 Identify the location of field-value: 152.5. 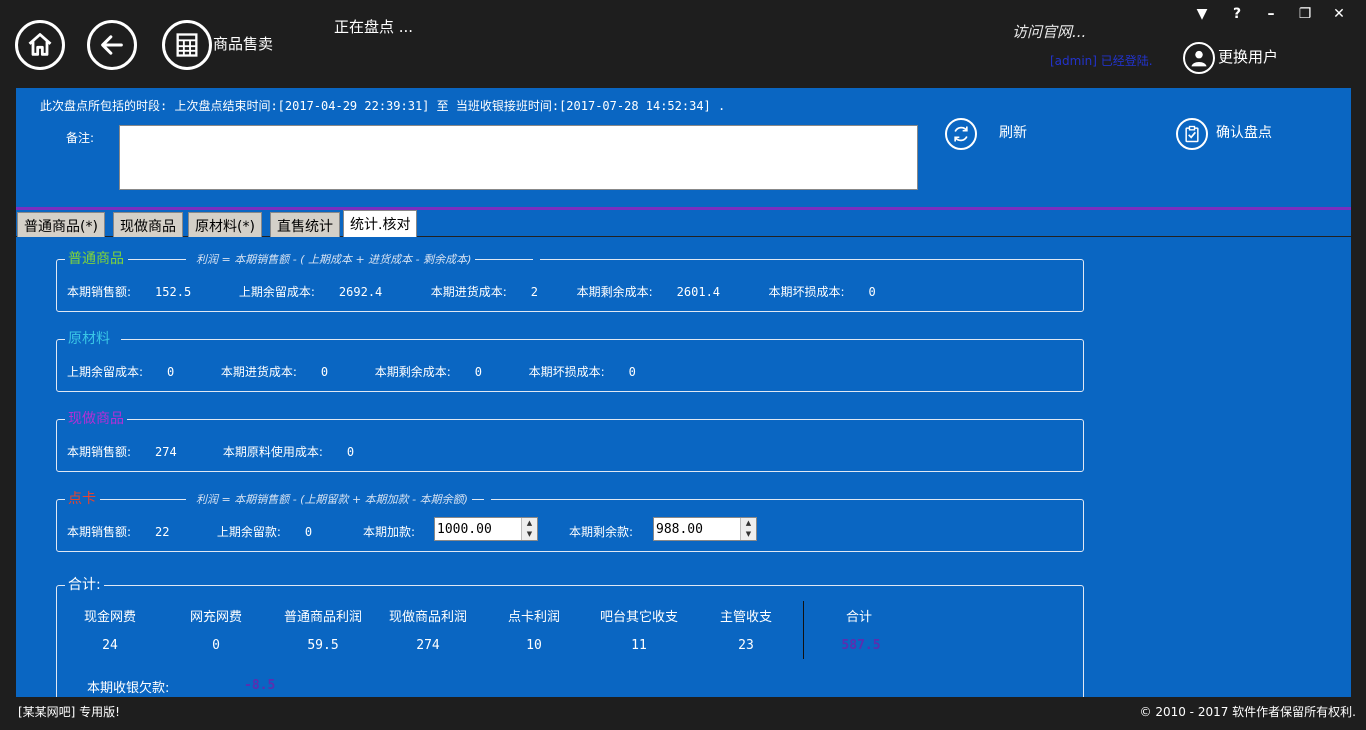
(173, 292).